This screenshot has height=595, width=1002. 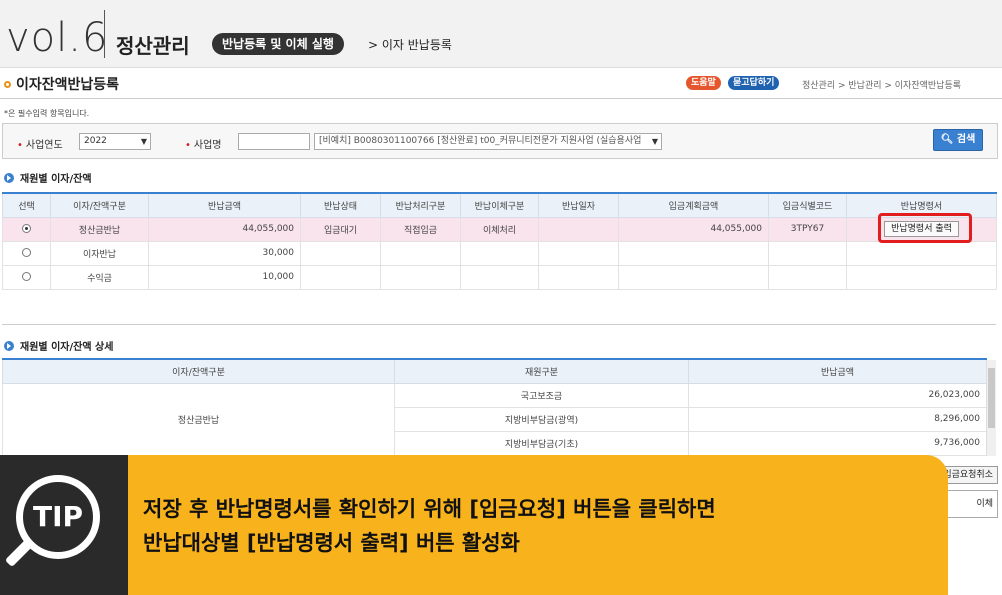 What do you see at coordinates (499, 253) in the screenshot?
I see `table-row: 이자반납 30,000` at bounding box center [499, 253].